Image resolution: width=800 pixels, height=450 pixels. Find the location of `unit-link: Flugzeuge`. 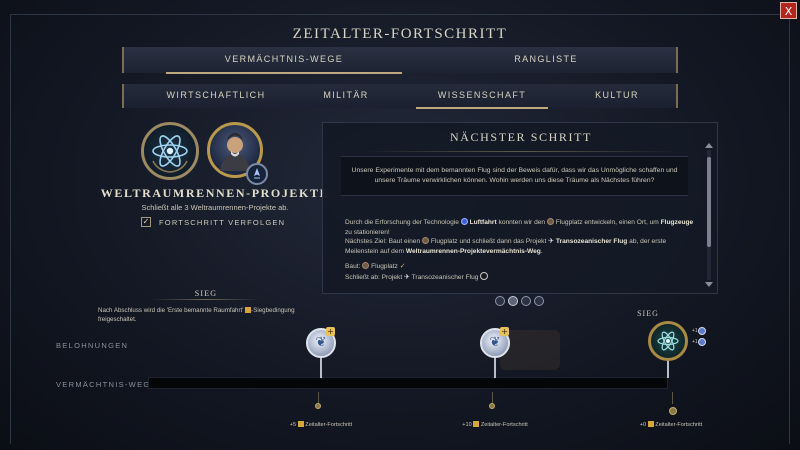

unit-link: Flugzeuge is located at coordinates (677, 222).